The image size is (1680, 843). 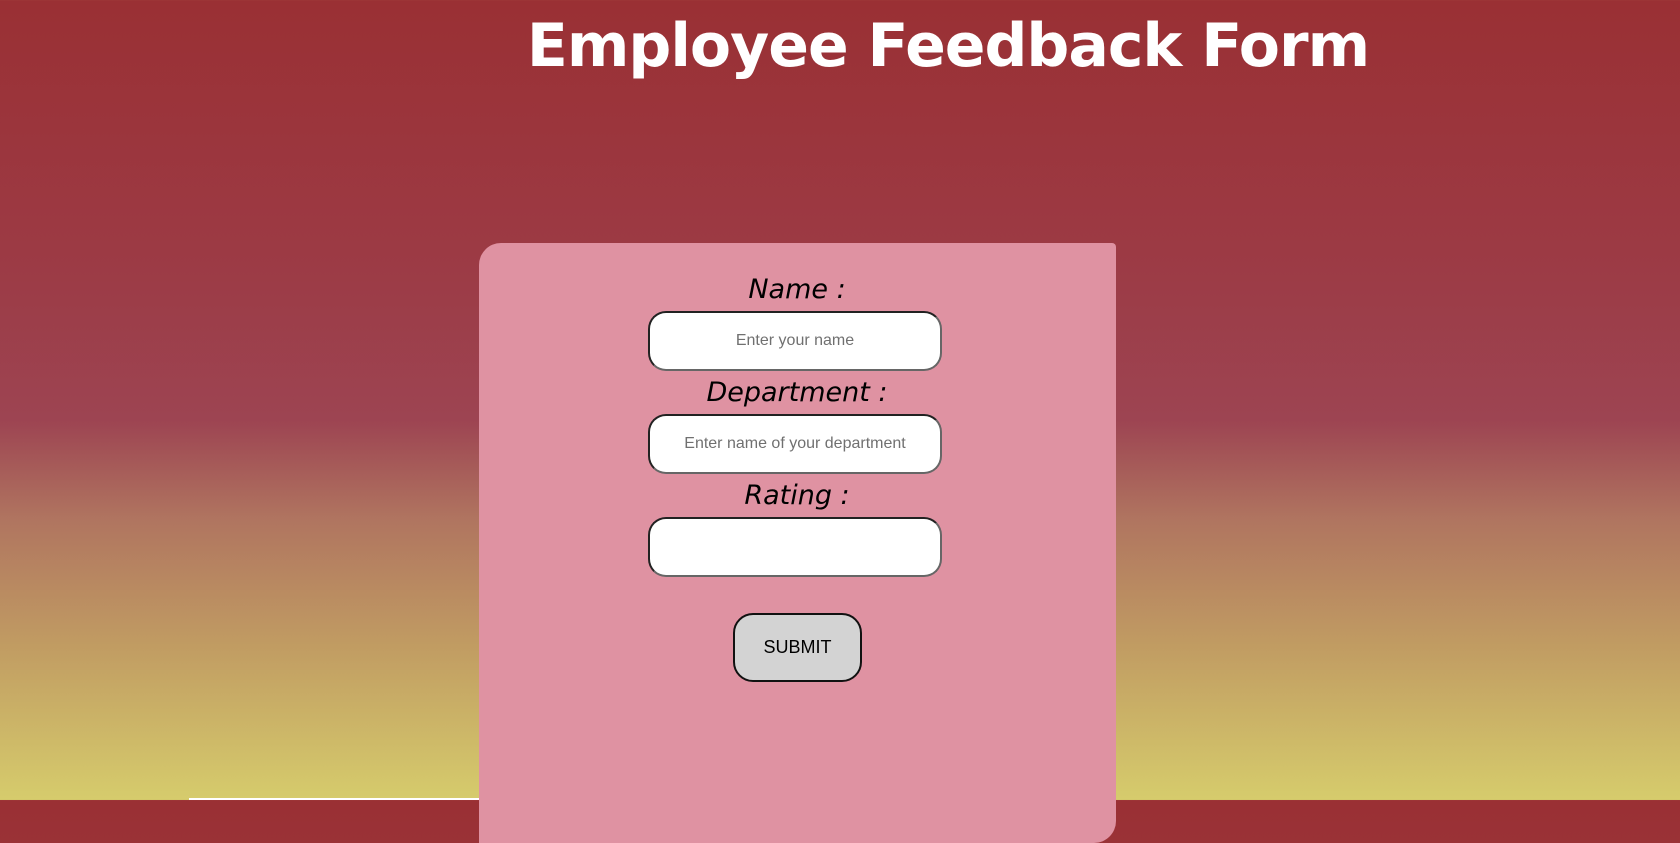 What do you see at coordinates (795, 547) in the screenshot?
I see `rating-input` at bounding box center [795, 547].